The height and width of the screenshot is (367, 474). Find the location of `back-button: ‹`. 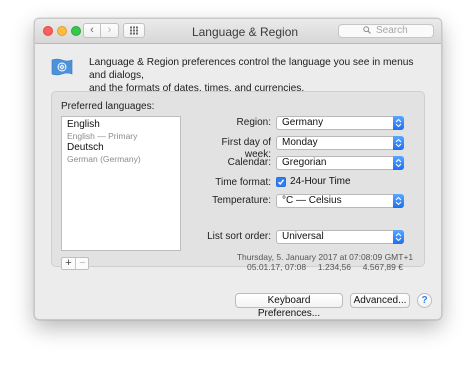

back-button: ‹ is located at coordinates (92, 30).